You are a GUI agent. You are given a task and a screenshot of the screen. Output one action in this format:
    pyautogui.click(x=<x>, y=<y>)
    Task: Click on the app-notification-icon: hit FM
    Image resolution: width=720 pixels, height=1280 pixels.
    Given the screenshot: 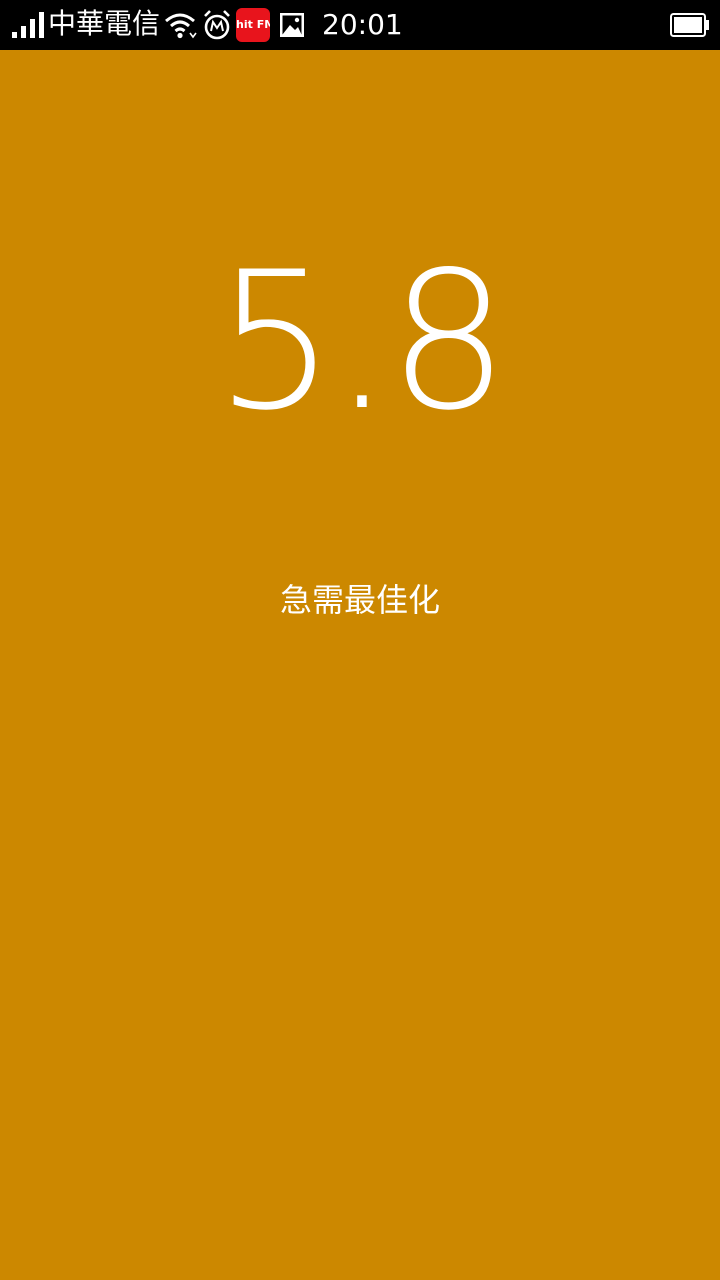 What is the action you would take?
    pyautogui.click(x=253, y=25)
    